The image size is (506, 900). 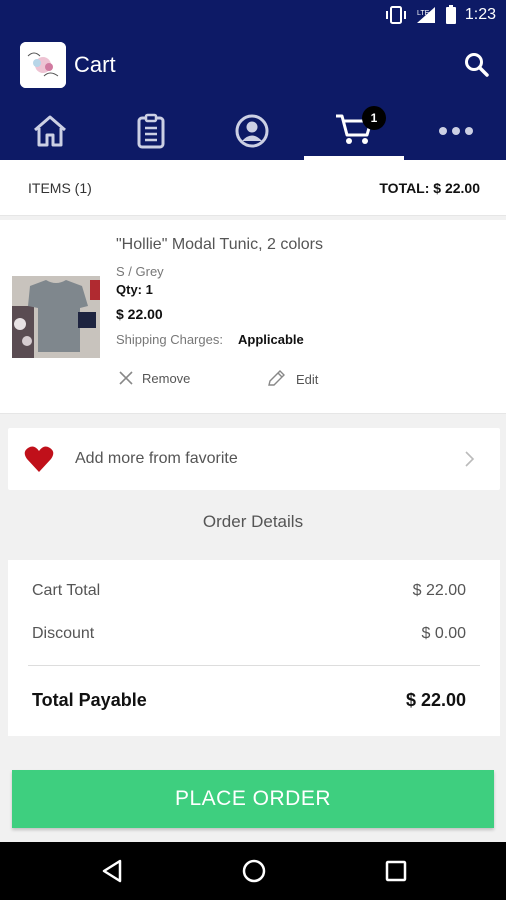 I want to click on tab-more, so click(x=456, y=131).